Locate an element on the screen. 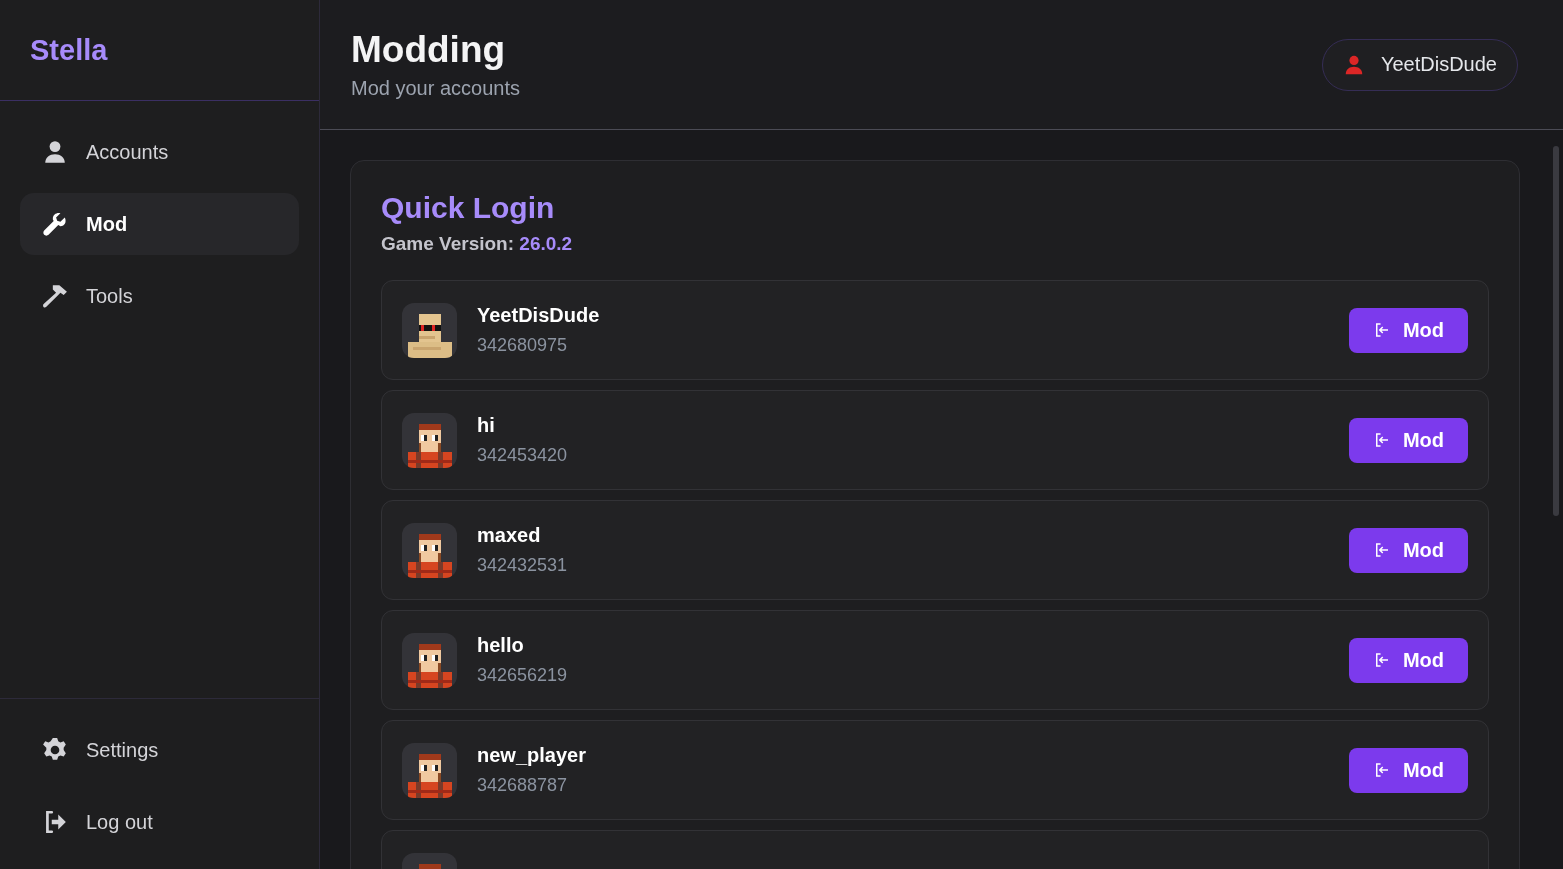 This screenshot has width=1563, height=869. account-name: hi is located at coordinates (486, 425).